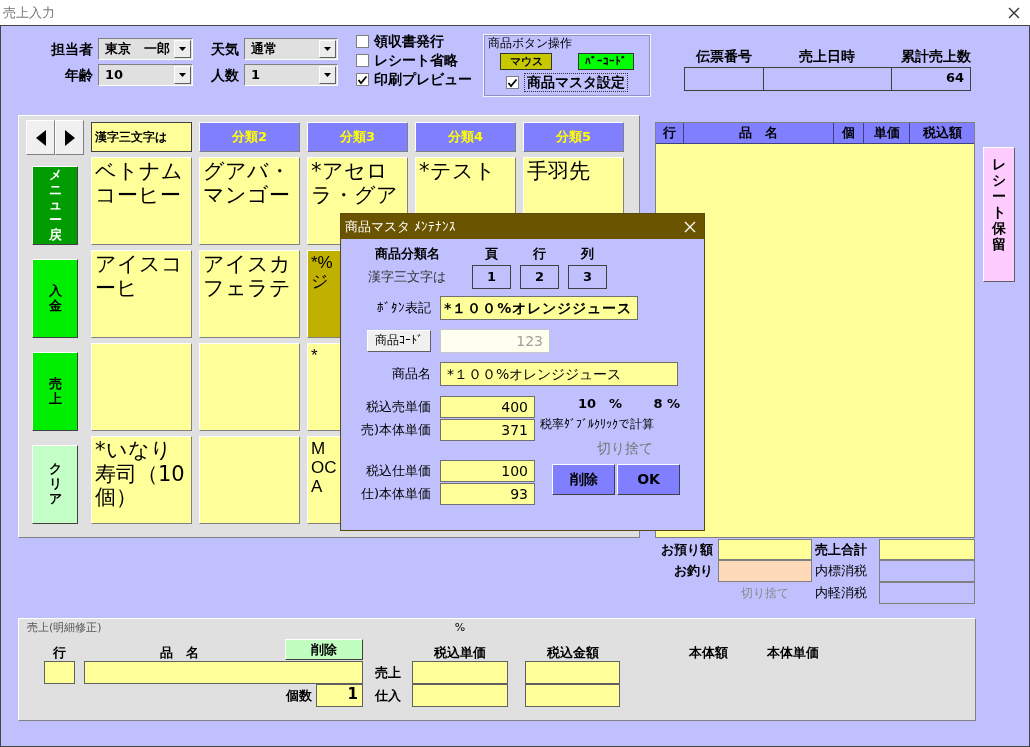 The width and height of the screenshot is (1030, 747). What do you see at coordinates (491, 276) in the screenshot?
I see `position-field: 1` at bounding box center [491, 276].